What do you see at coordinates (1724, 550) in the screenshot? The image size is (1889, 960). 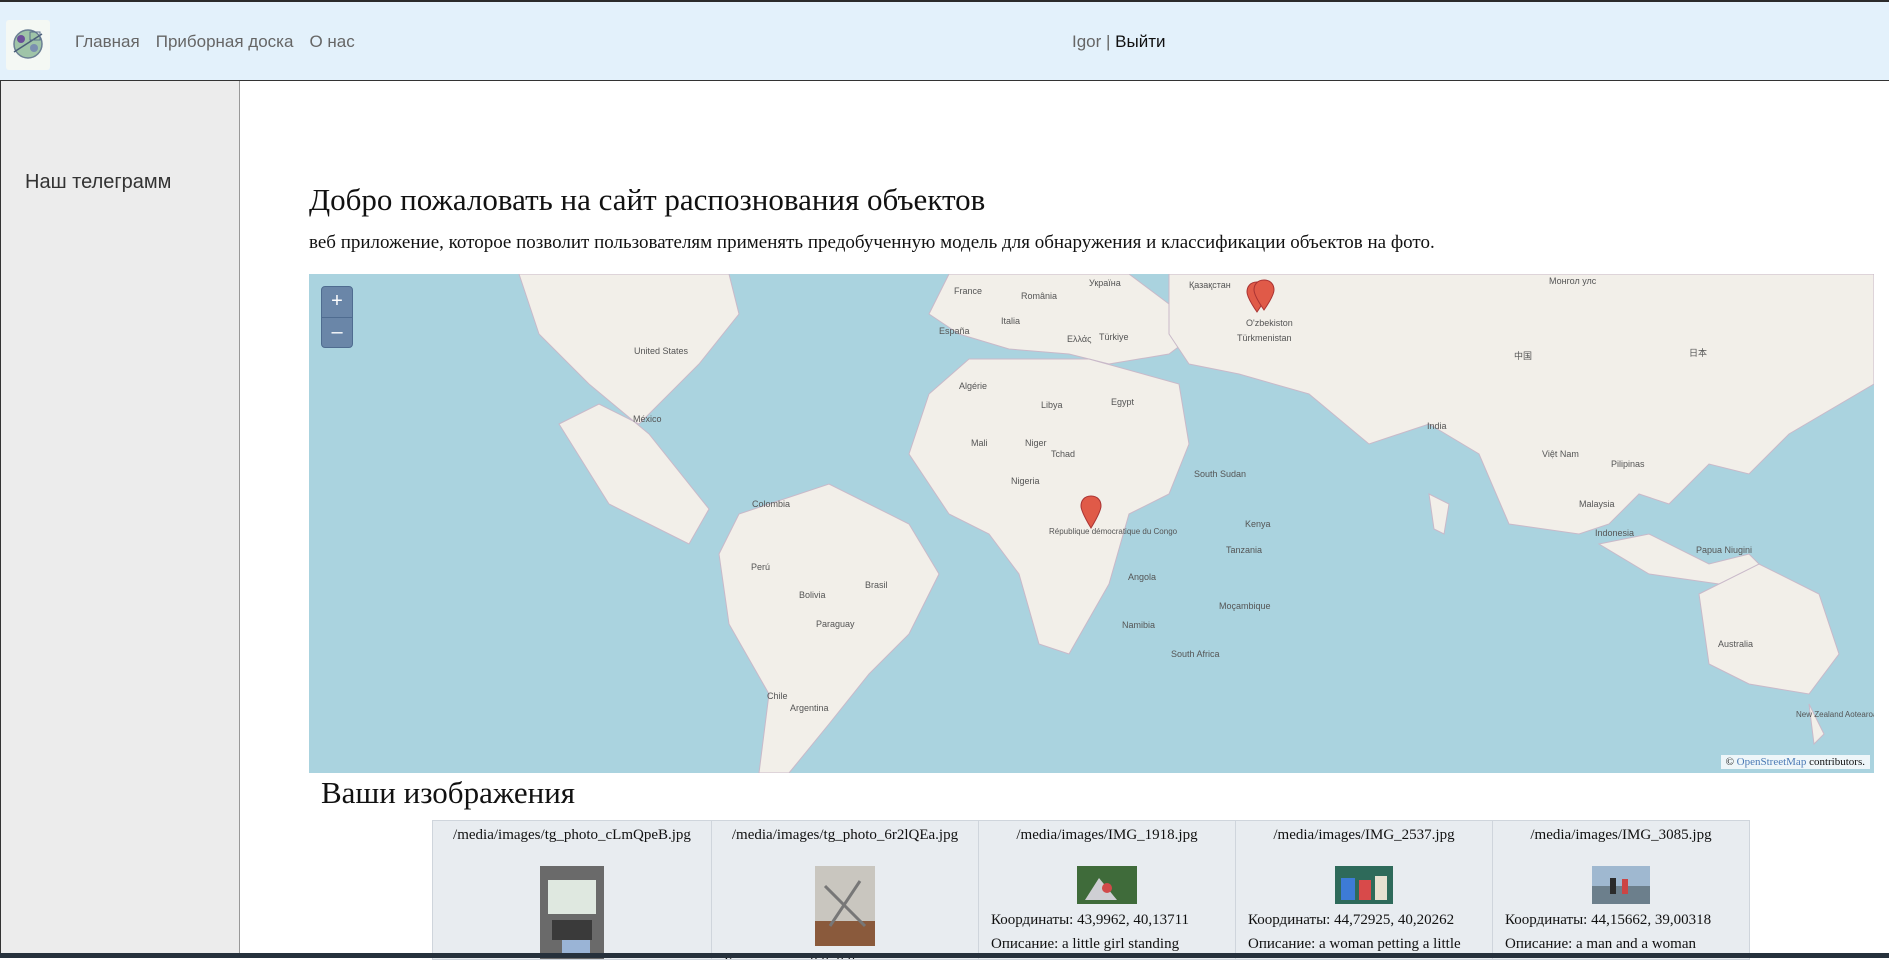 I see `map-label: Papua Niugini` at bounding box center [1724, 550].